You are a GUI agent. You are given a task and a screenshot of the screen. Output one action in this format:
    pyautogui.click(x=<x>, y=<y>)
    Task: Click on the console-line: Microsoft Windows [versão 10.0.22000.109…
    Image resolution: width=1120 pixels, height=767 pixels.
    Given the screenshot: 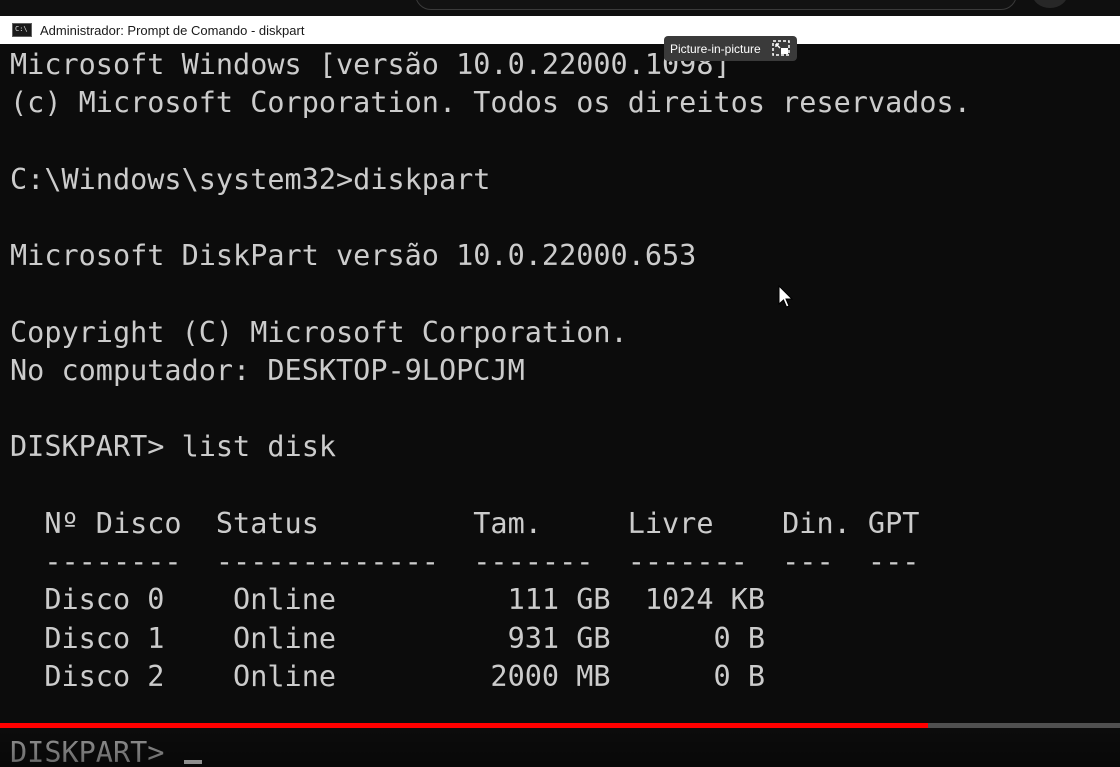 What is the action you would take?
    pyautogui.click(x=370, y=64)
    